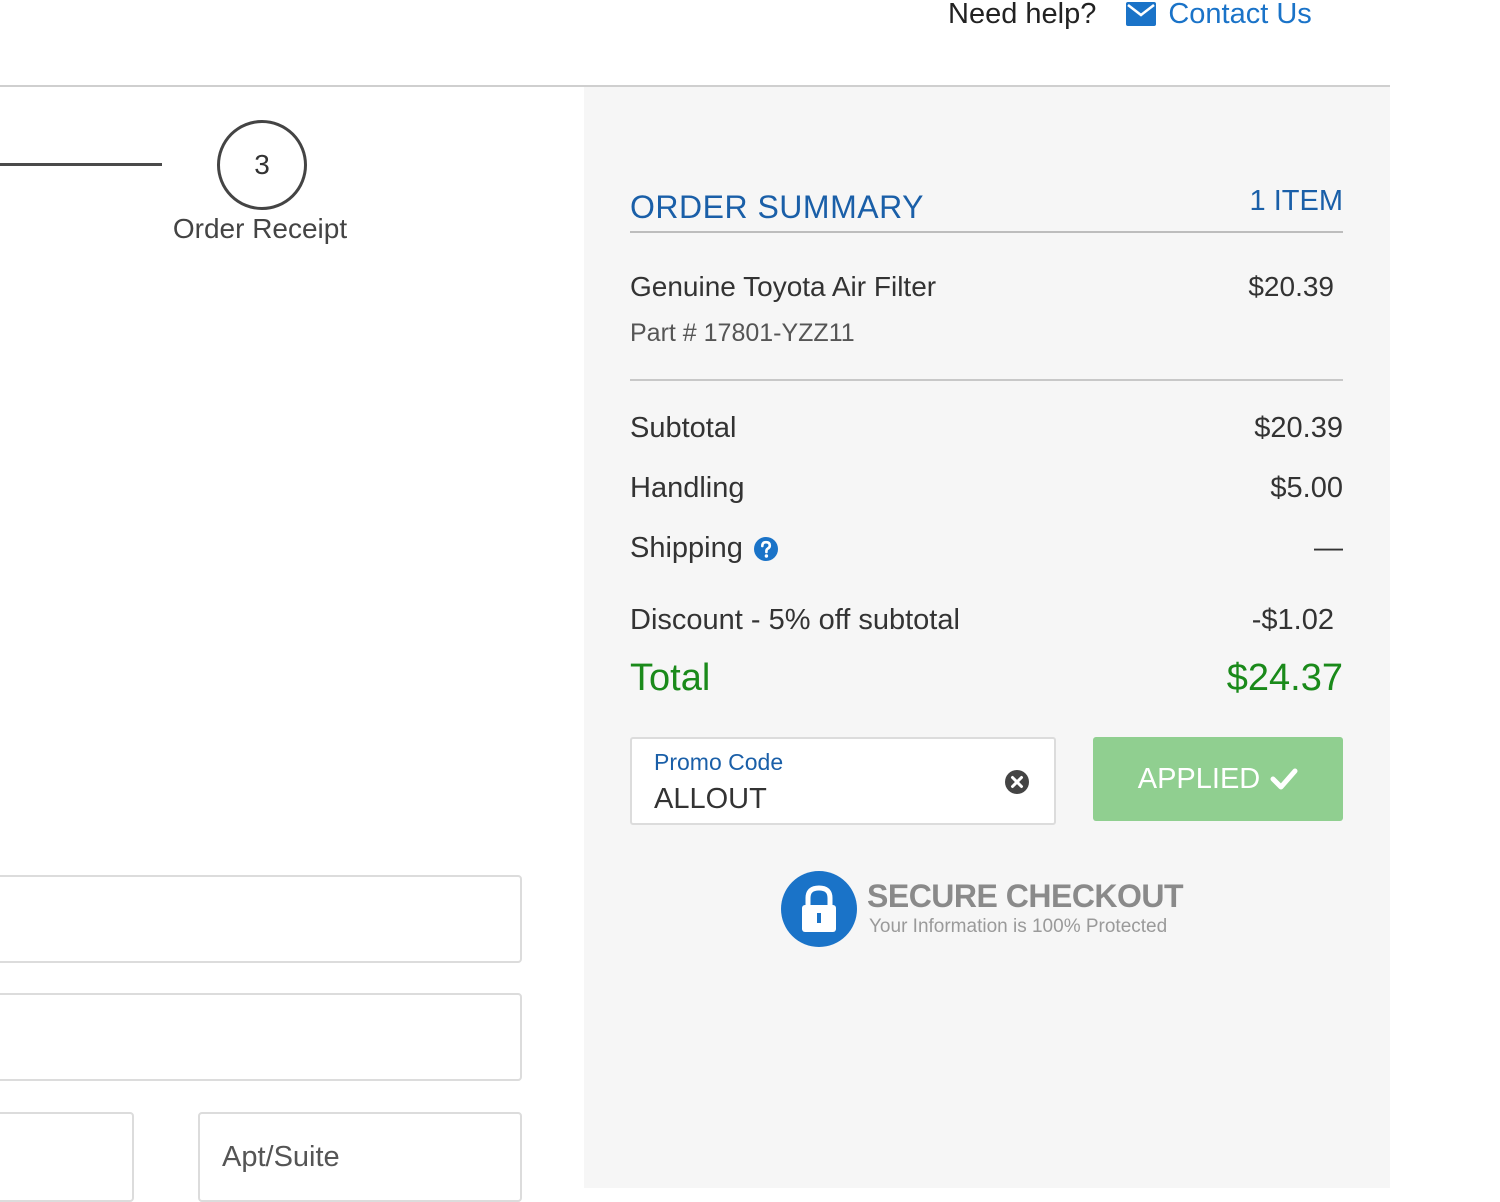 This screenshot has height=1202, width=1500. What do you see at coordinates (1328, 548) in the screenshot?
I see `shipping-value: —` at bounding box center [1328, 548].